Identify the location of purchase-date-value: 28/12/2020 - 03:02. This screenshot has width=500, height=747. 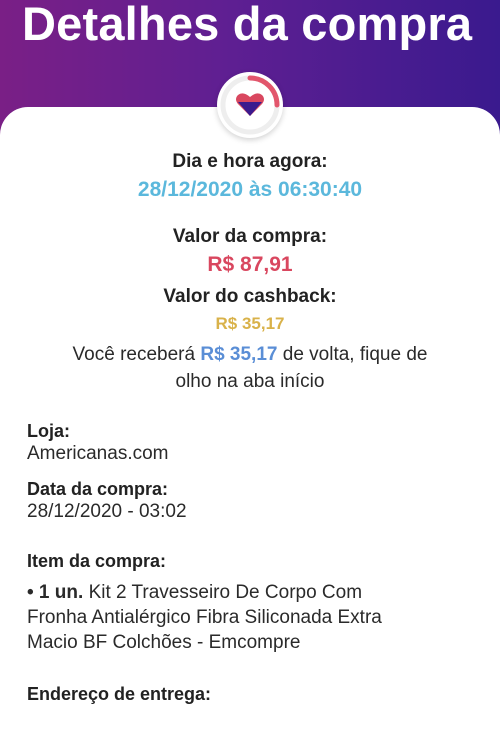
(107, 511).